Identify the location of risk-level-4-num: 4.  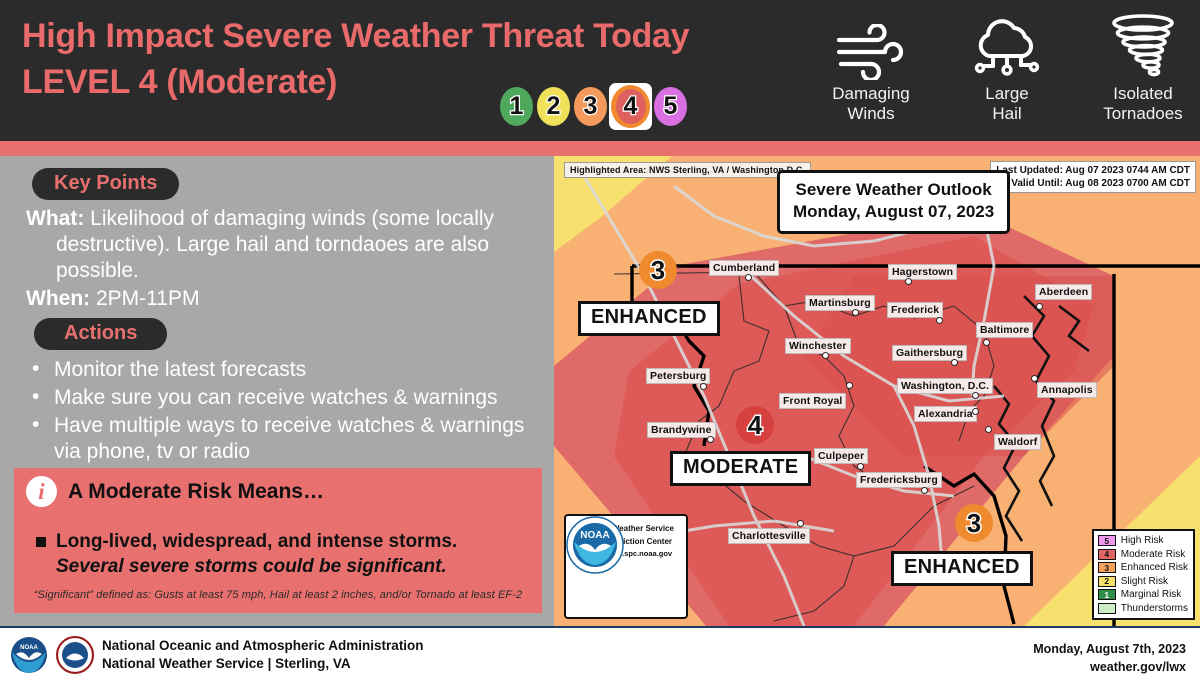
(630, 106).